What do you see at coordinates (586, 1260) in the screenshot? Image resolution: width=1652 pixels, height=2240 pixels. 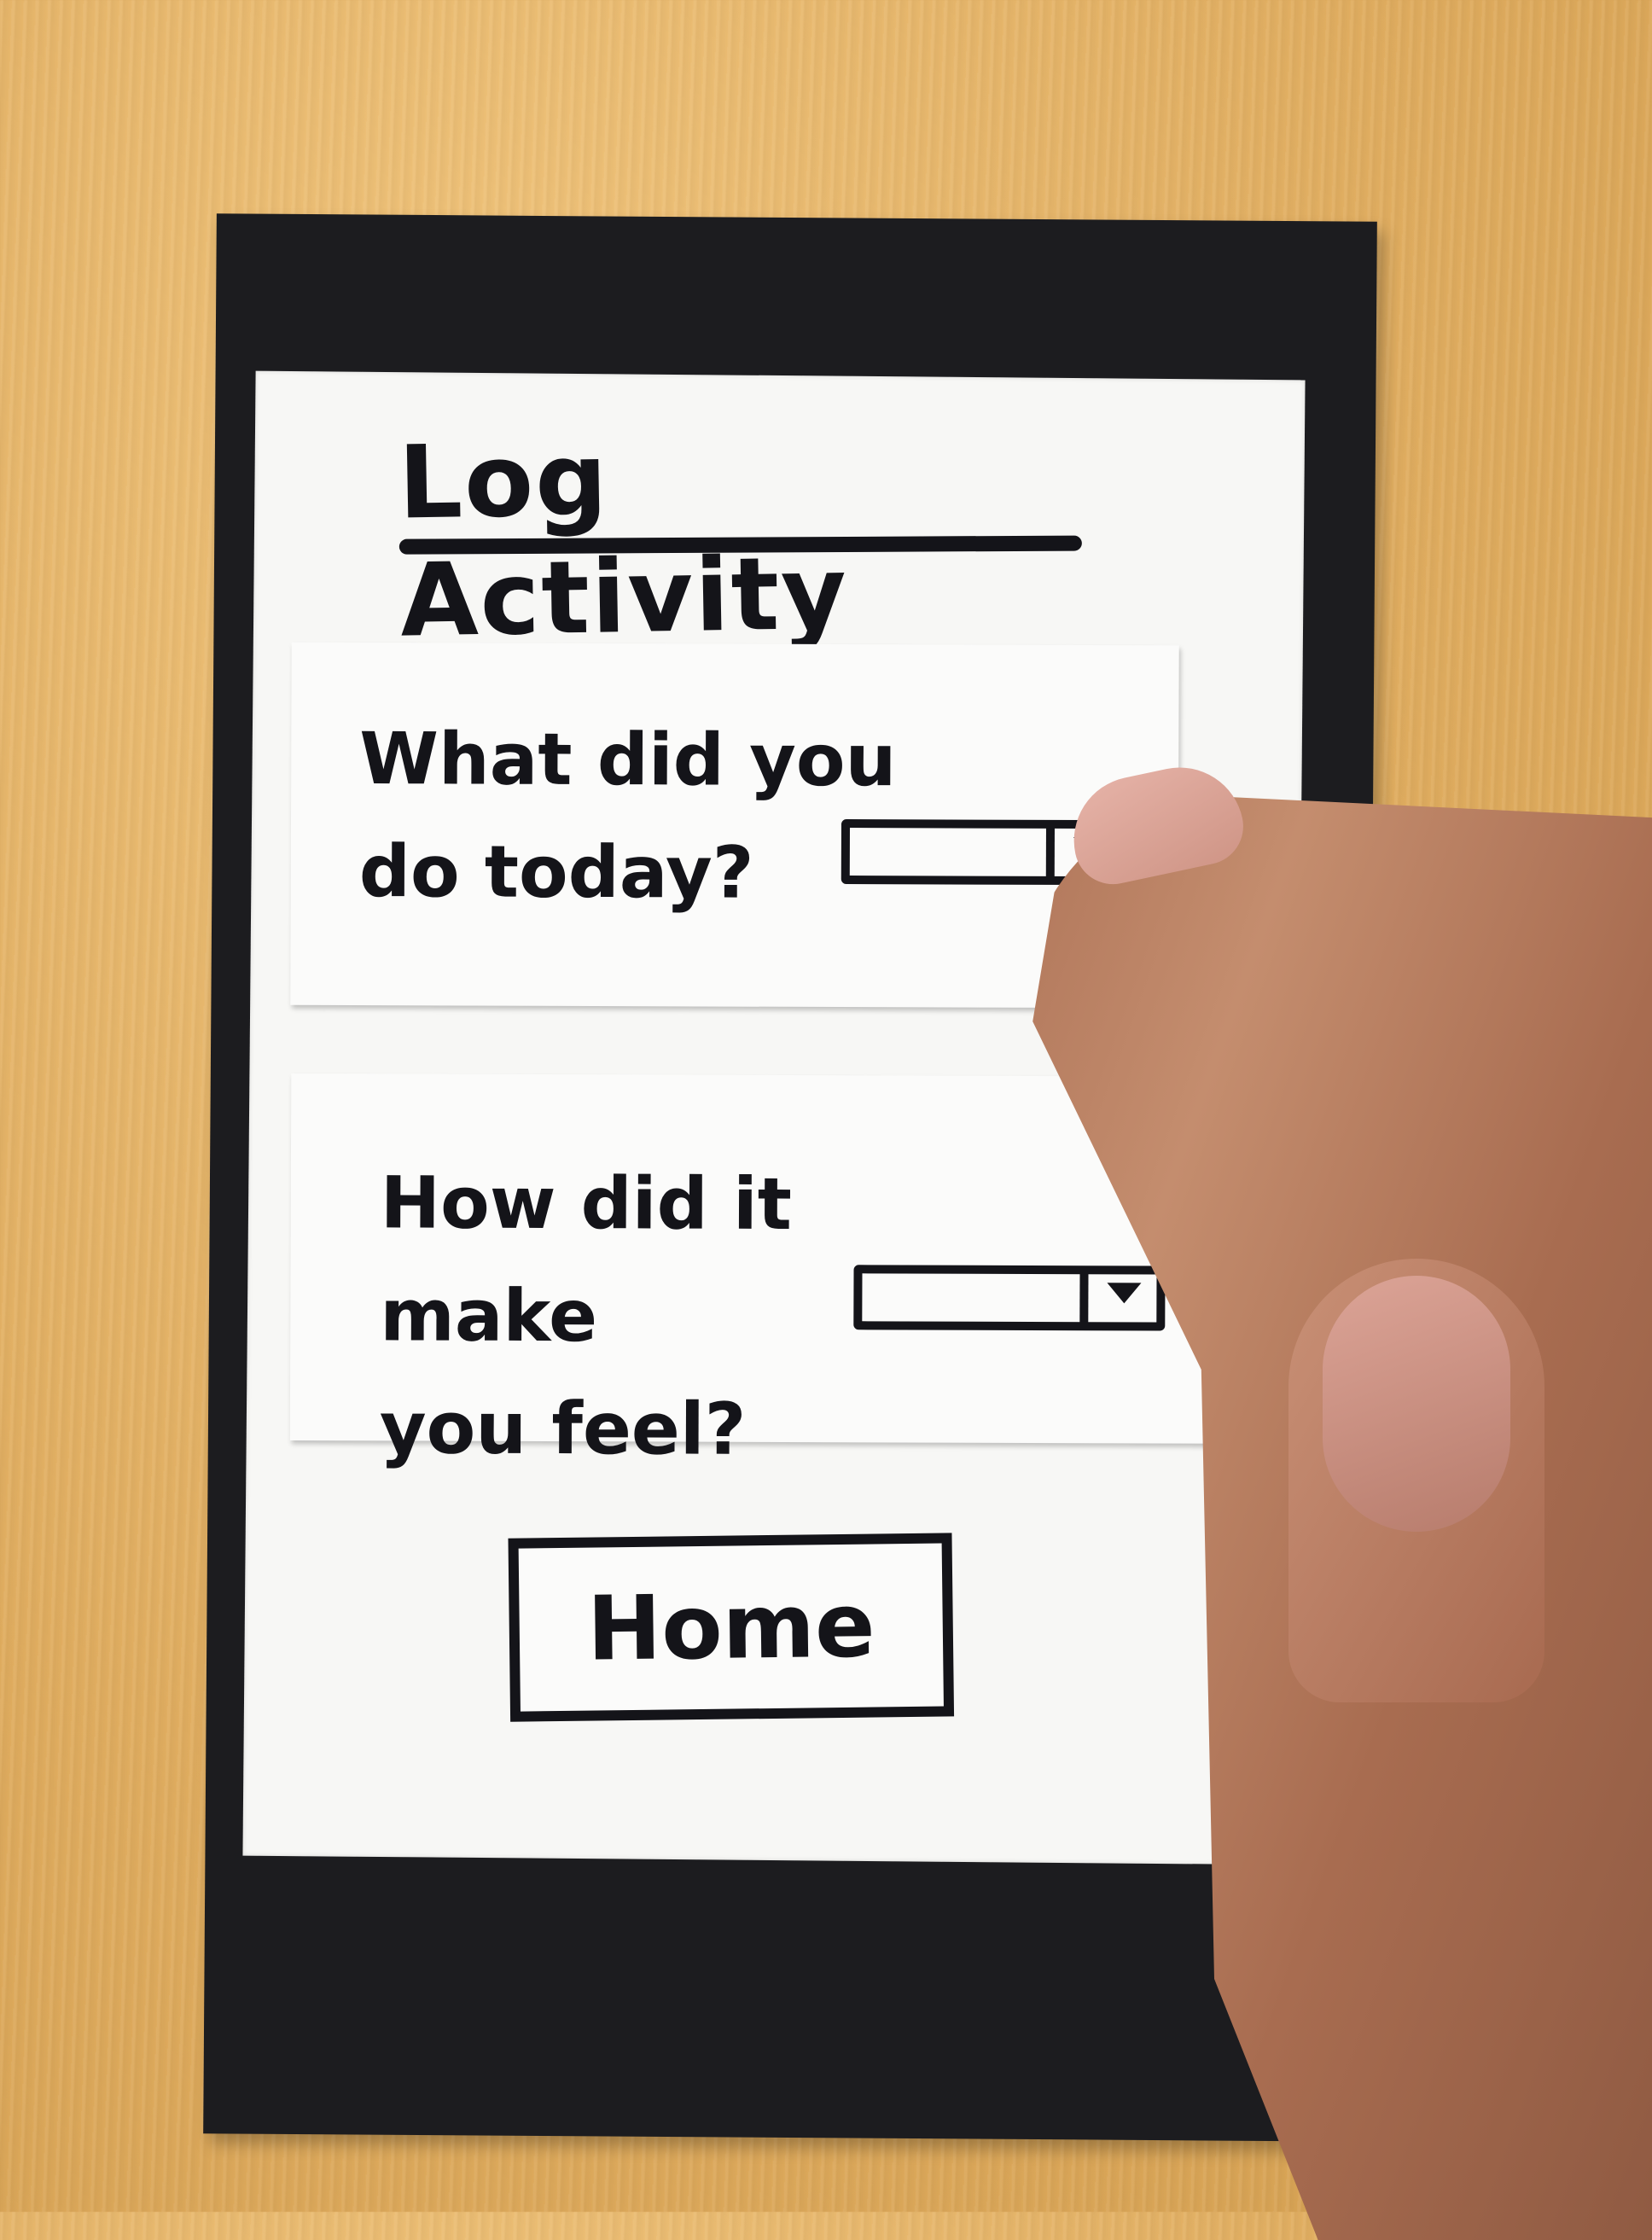 I see `feeling-question-line-1: How did it make` at bounding box center [586, 1260].